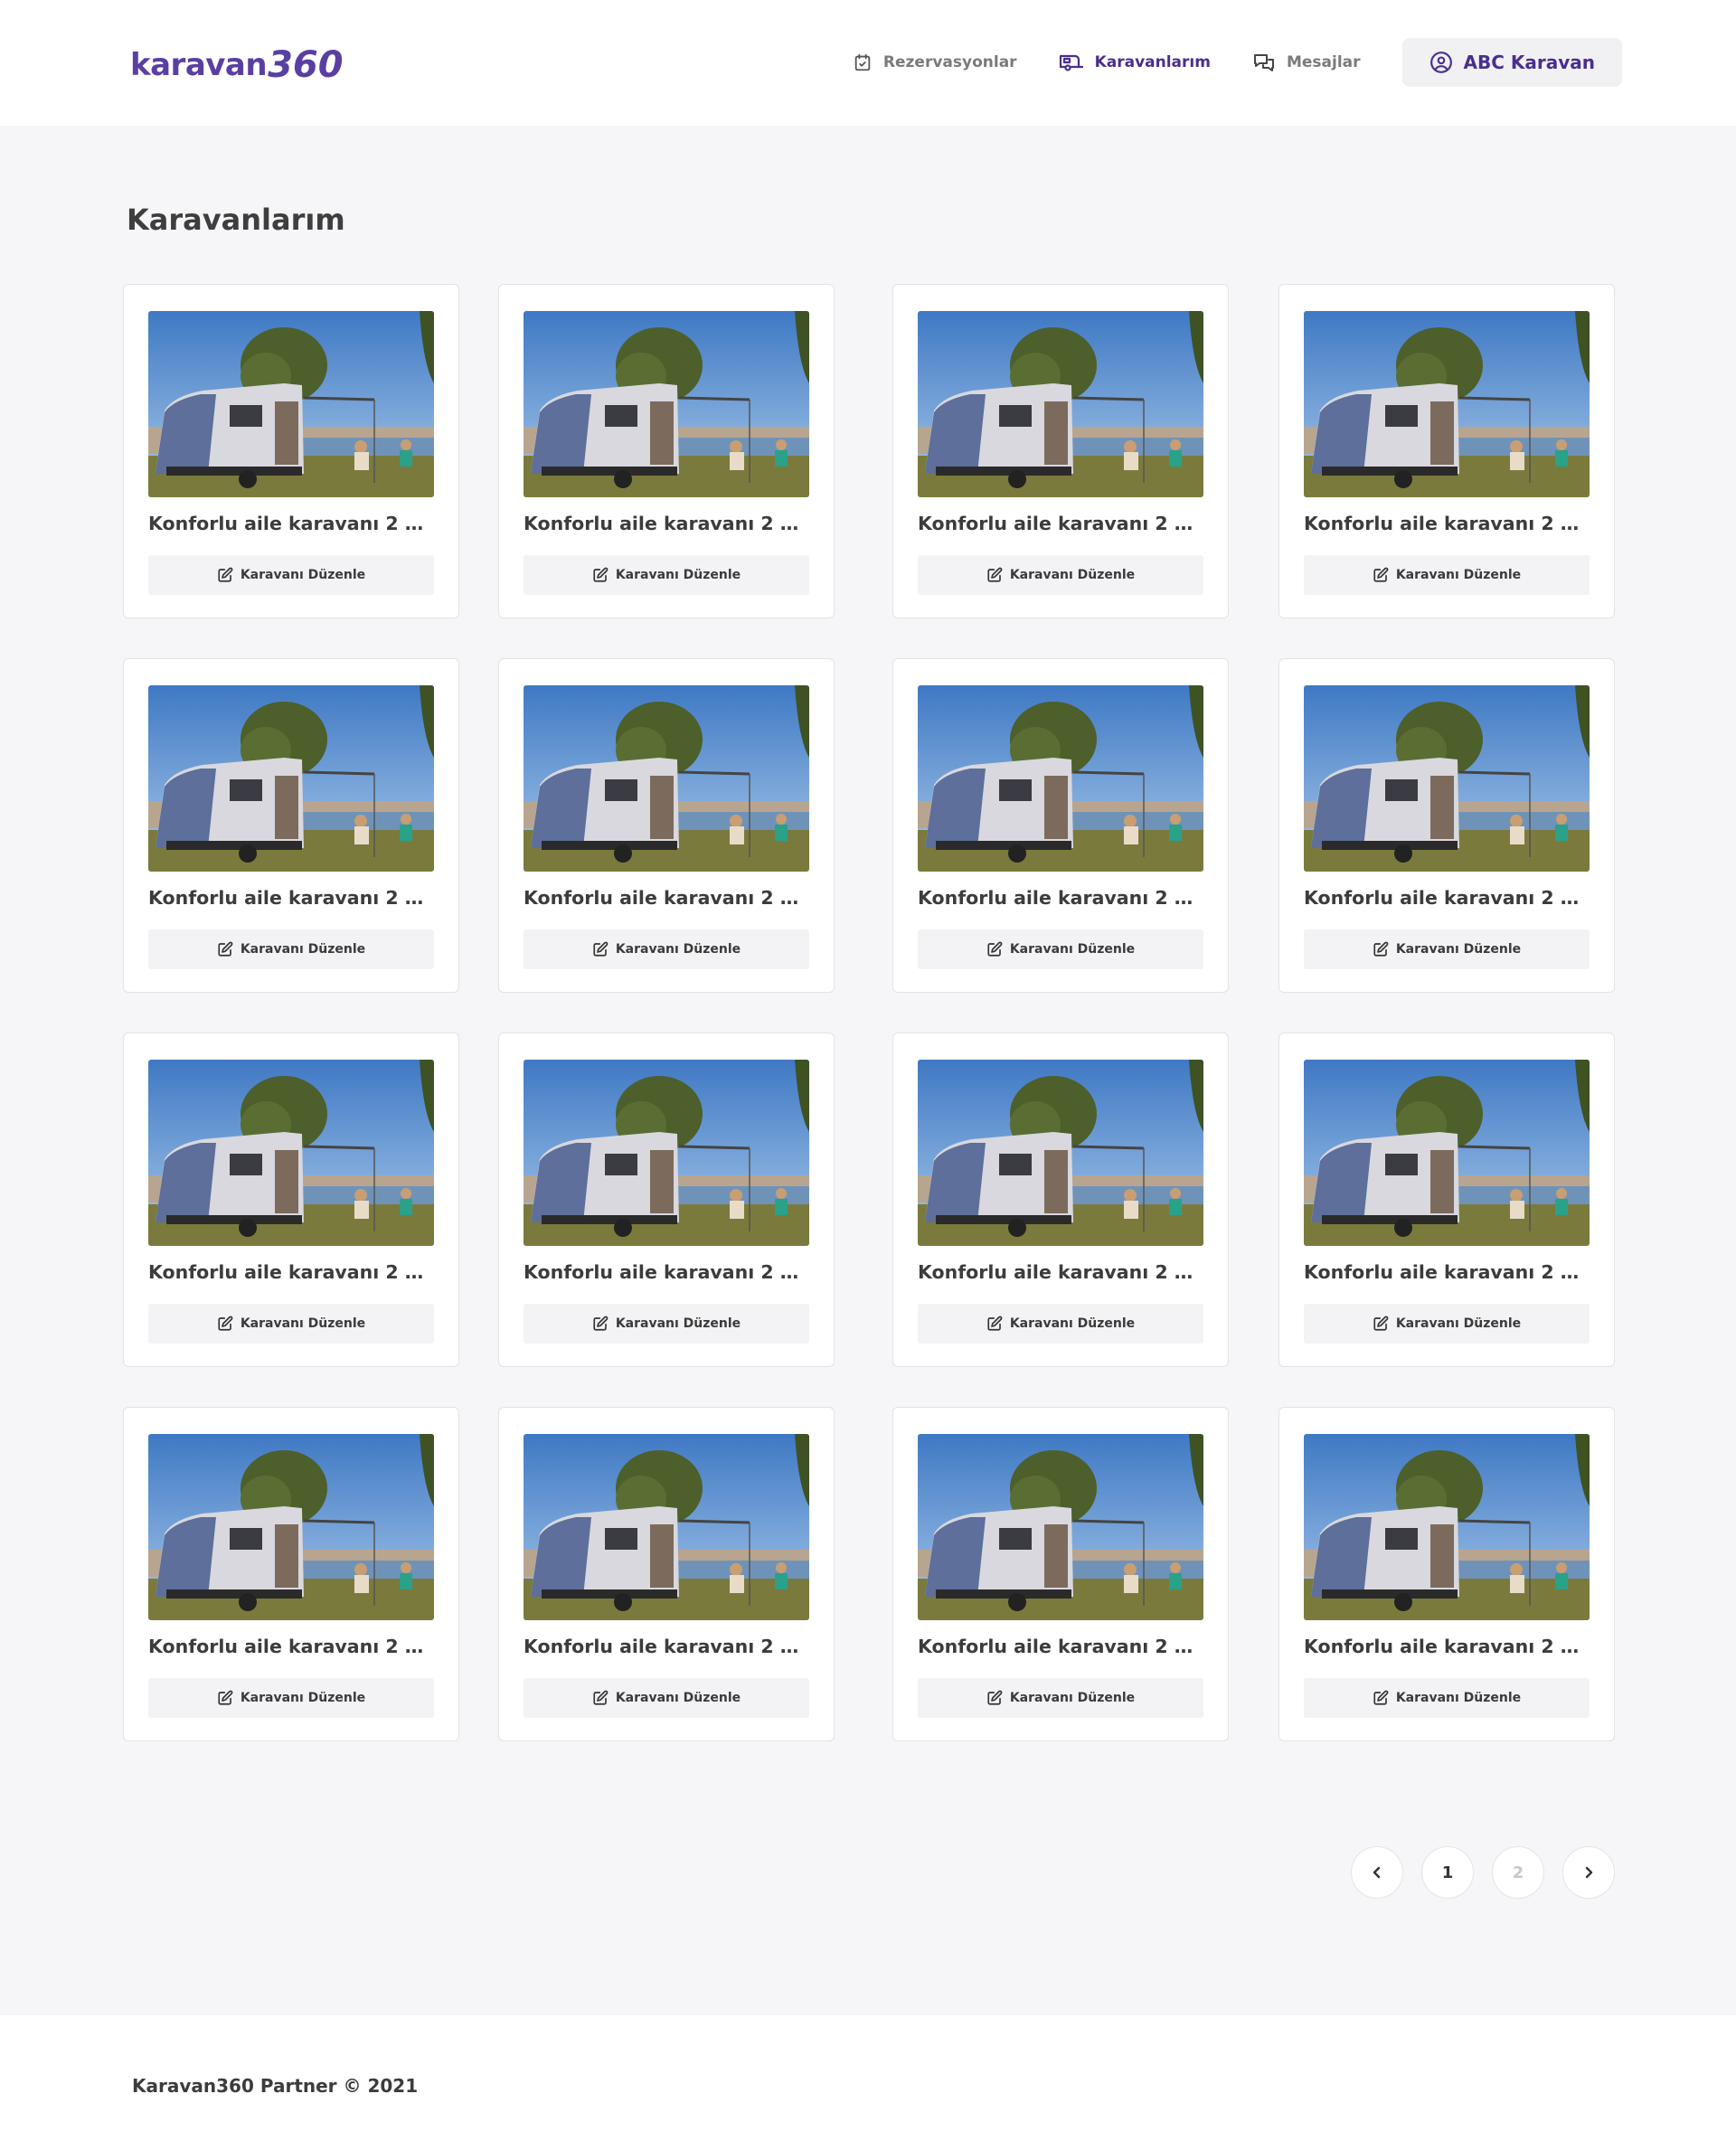  What do you see at coordinates (276, 2086) in the screenshot?
I see `footer-copyright: Karavan360 Partner © 2021` at bounding box center [276, 2086].